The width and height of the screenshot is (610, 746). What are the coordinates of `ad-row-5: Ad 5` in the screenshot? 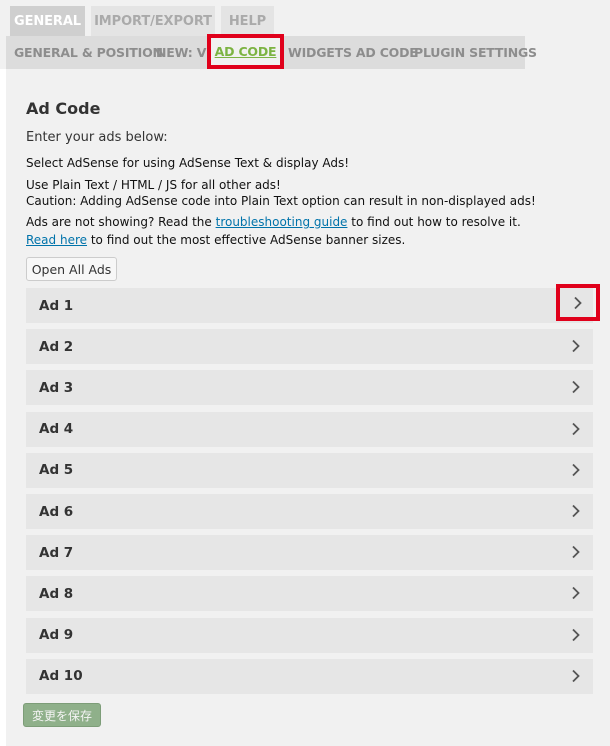 It's located at (309, 470).